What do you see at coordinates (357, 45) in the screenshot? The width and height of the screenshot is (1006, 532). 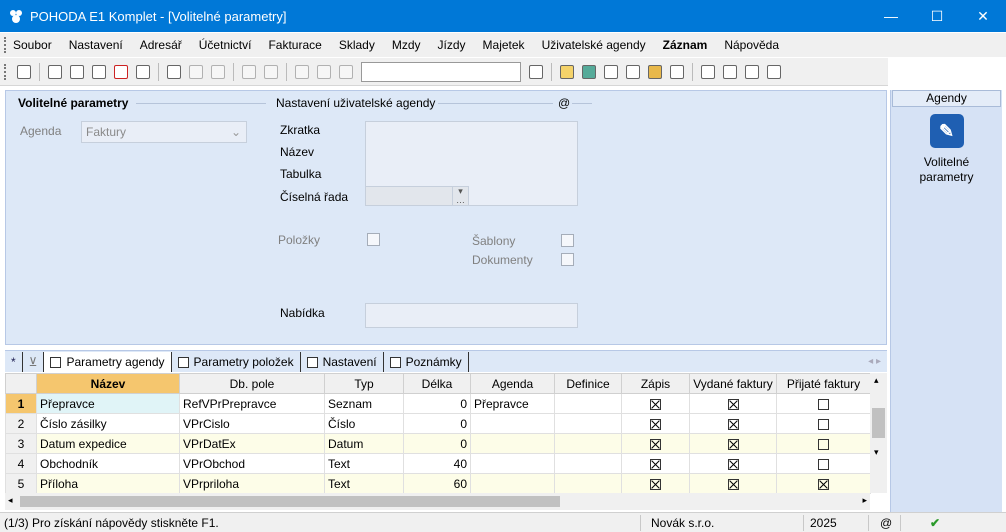 I see `menu-sklady: Sklady` at bounding box center [357, 45].